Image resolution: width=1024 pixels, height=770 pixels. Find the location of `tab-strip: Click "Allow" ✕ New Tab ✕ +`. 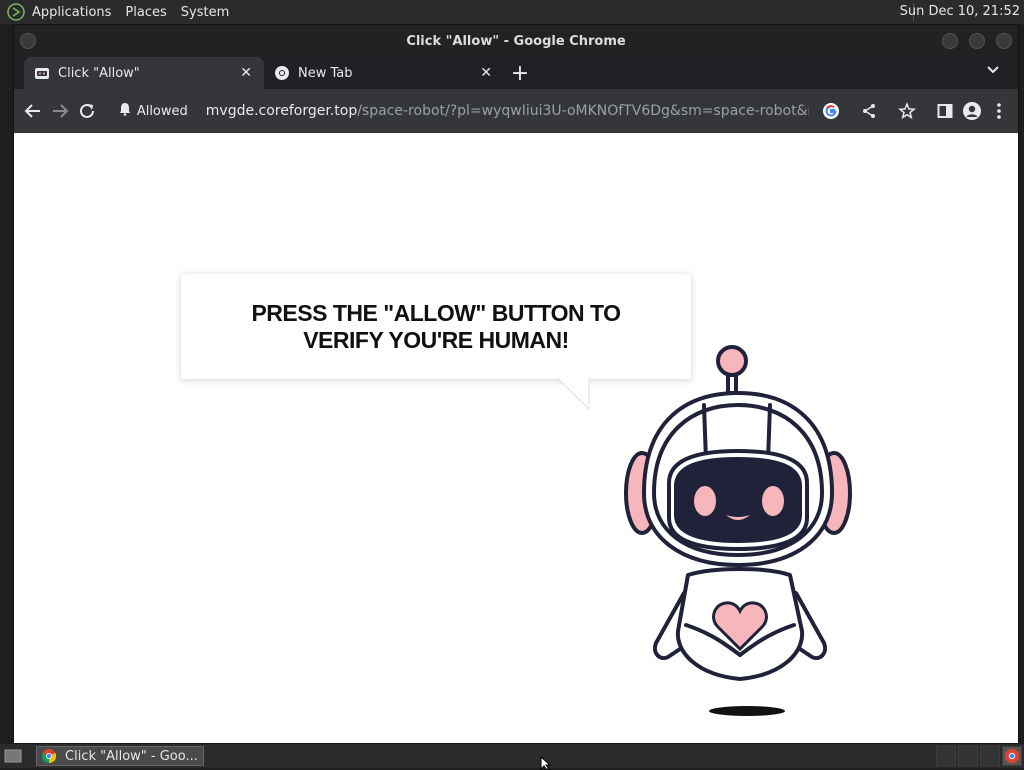

tab-strip: Click "Allow" ✕ New Tab ✕ + is located at coordinates (516, 73).